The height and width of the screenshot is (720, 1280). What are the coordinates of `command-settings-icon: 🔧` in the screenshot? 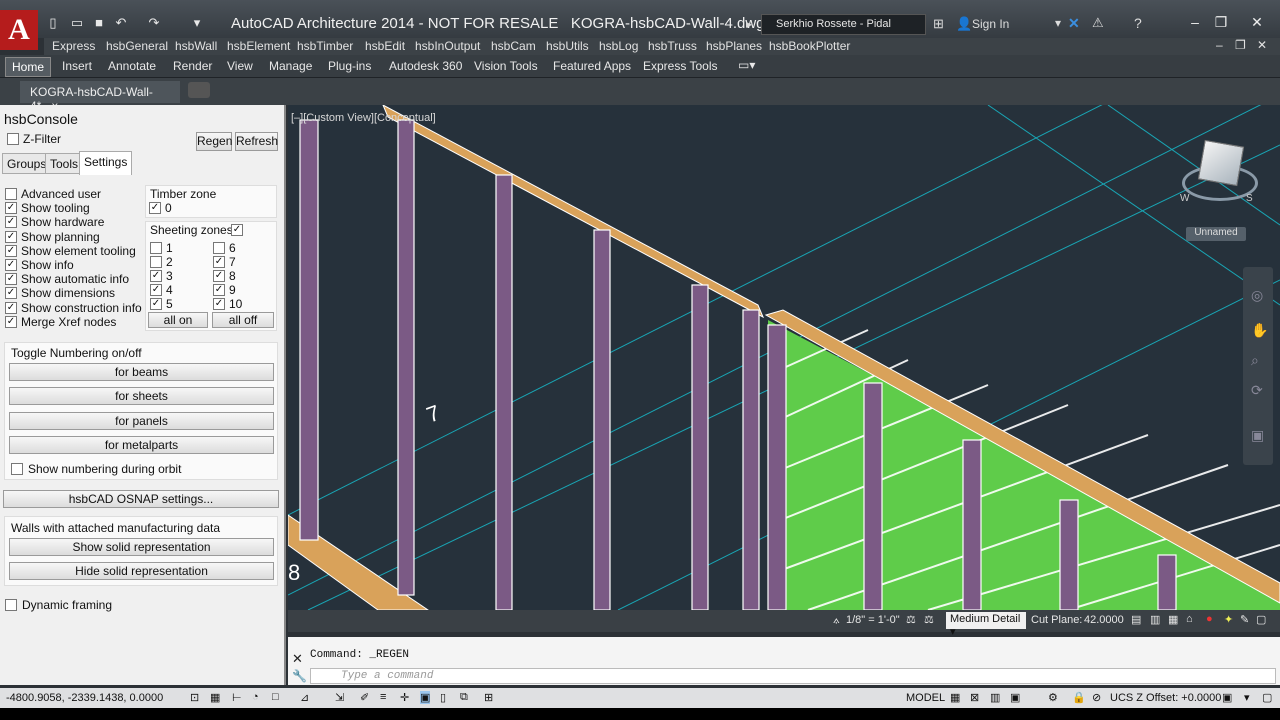 It's located at (299, 676).